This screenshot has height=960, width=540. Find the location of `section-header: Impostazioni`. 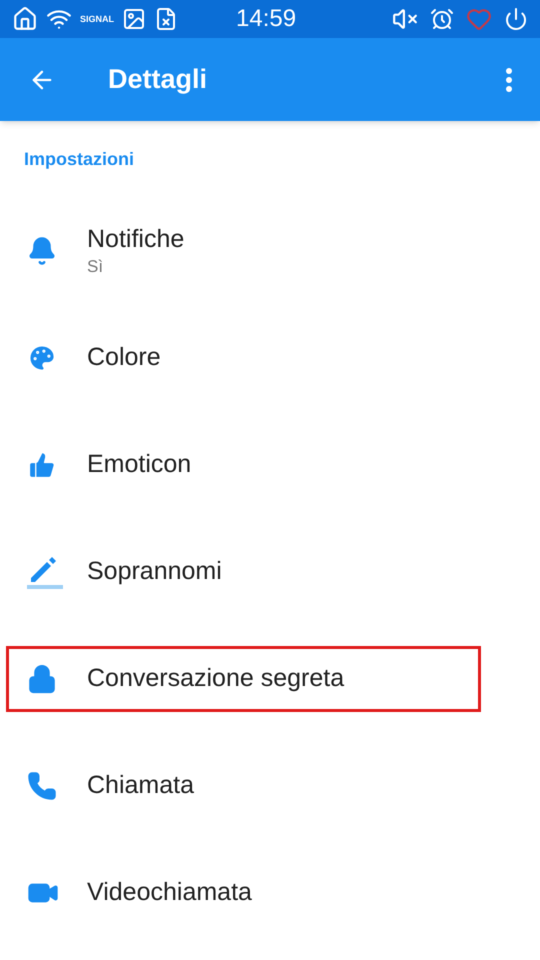

section-header: Impostazioni is located at coordinates (79, 159).